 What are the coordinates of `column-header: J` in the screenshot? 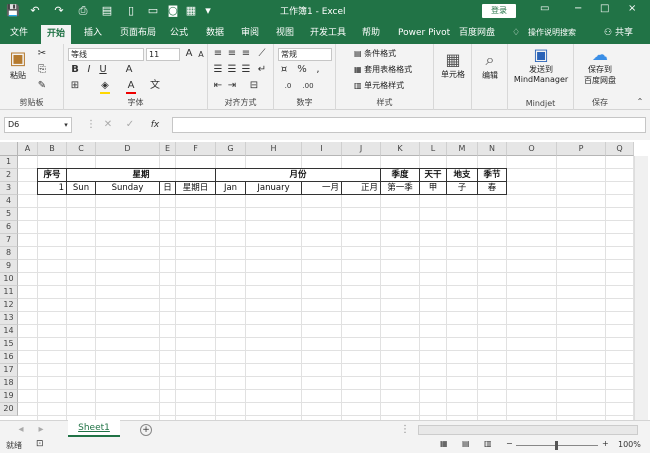 It's located at (361, 149).